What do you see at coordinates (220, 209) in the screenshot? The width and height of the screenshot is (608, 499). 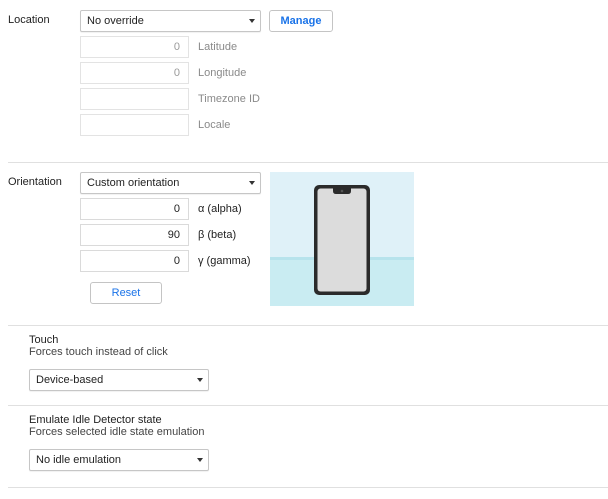 I see `alpha-label: α (alpha)` at bounding box center [220, 209].